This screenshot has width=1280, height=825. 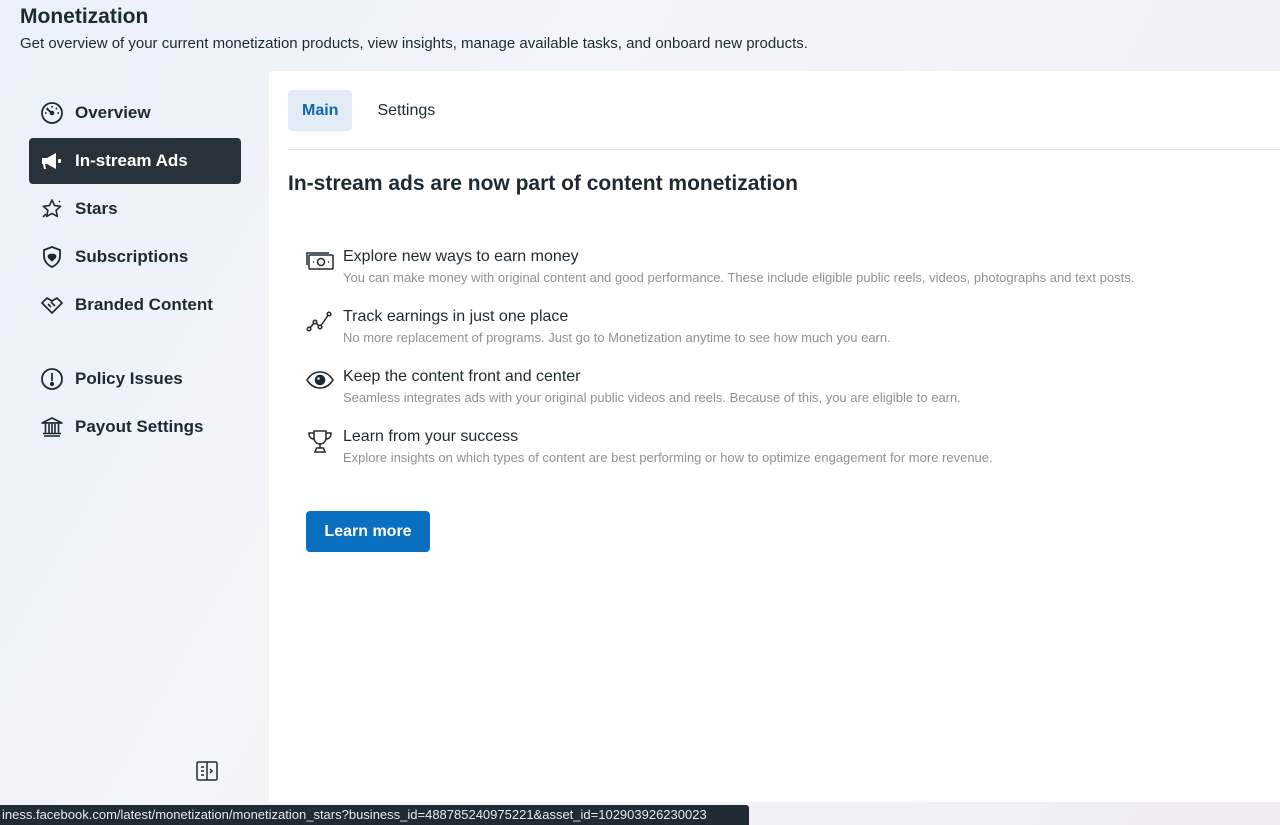 I want to click on alert-circle-icon, so click(x=52, y=379).